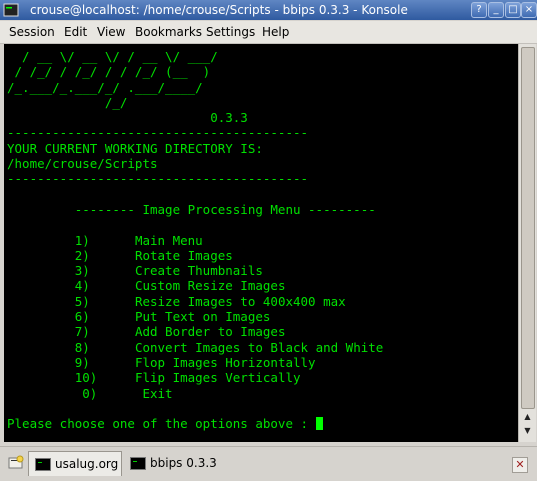 The image size is (537, 481). What do you see at coordinates (240, 301) in the screenshot?
I see `option-label: Resize Images to 400x400 max` at bounding box center [240, 301].